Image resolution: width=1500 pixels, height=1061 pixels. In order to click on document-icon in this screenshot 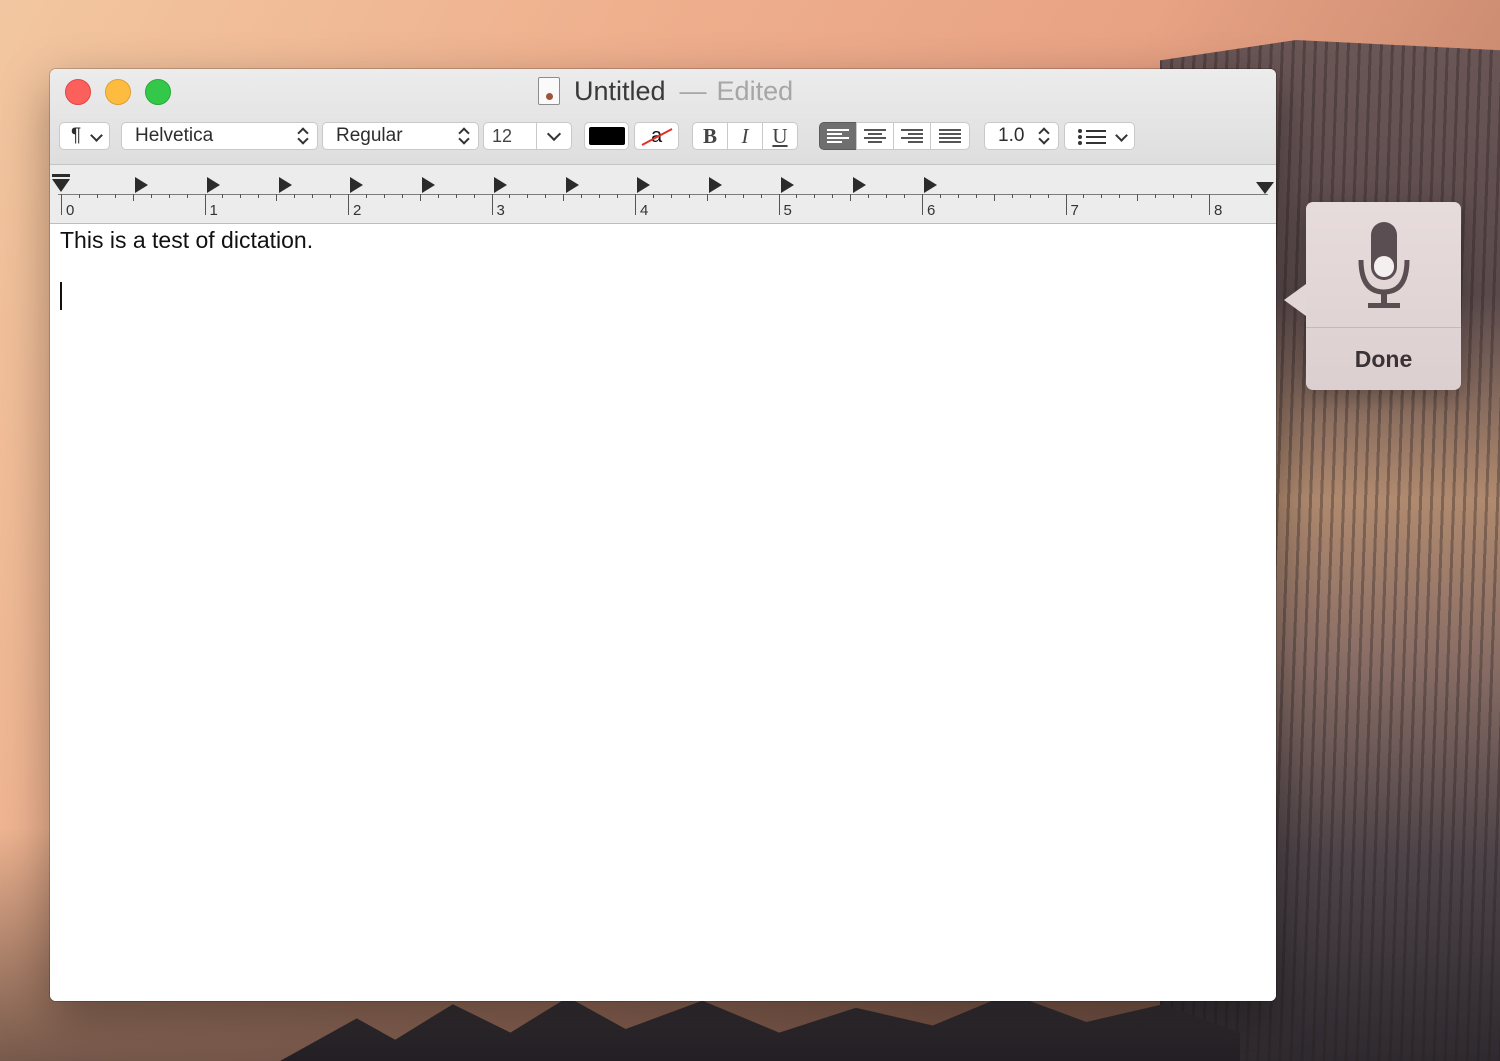, I will do `click(549, 91)`.